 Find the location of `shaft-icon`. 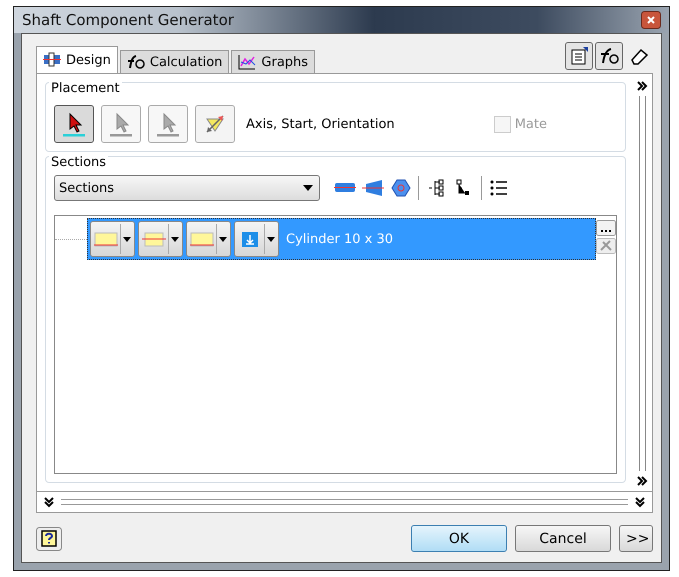

shaft-icon is located at coordinates (52, 60).